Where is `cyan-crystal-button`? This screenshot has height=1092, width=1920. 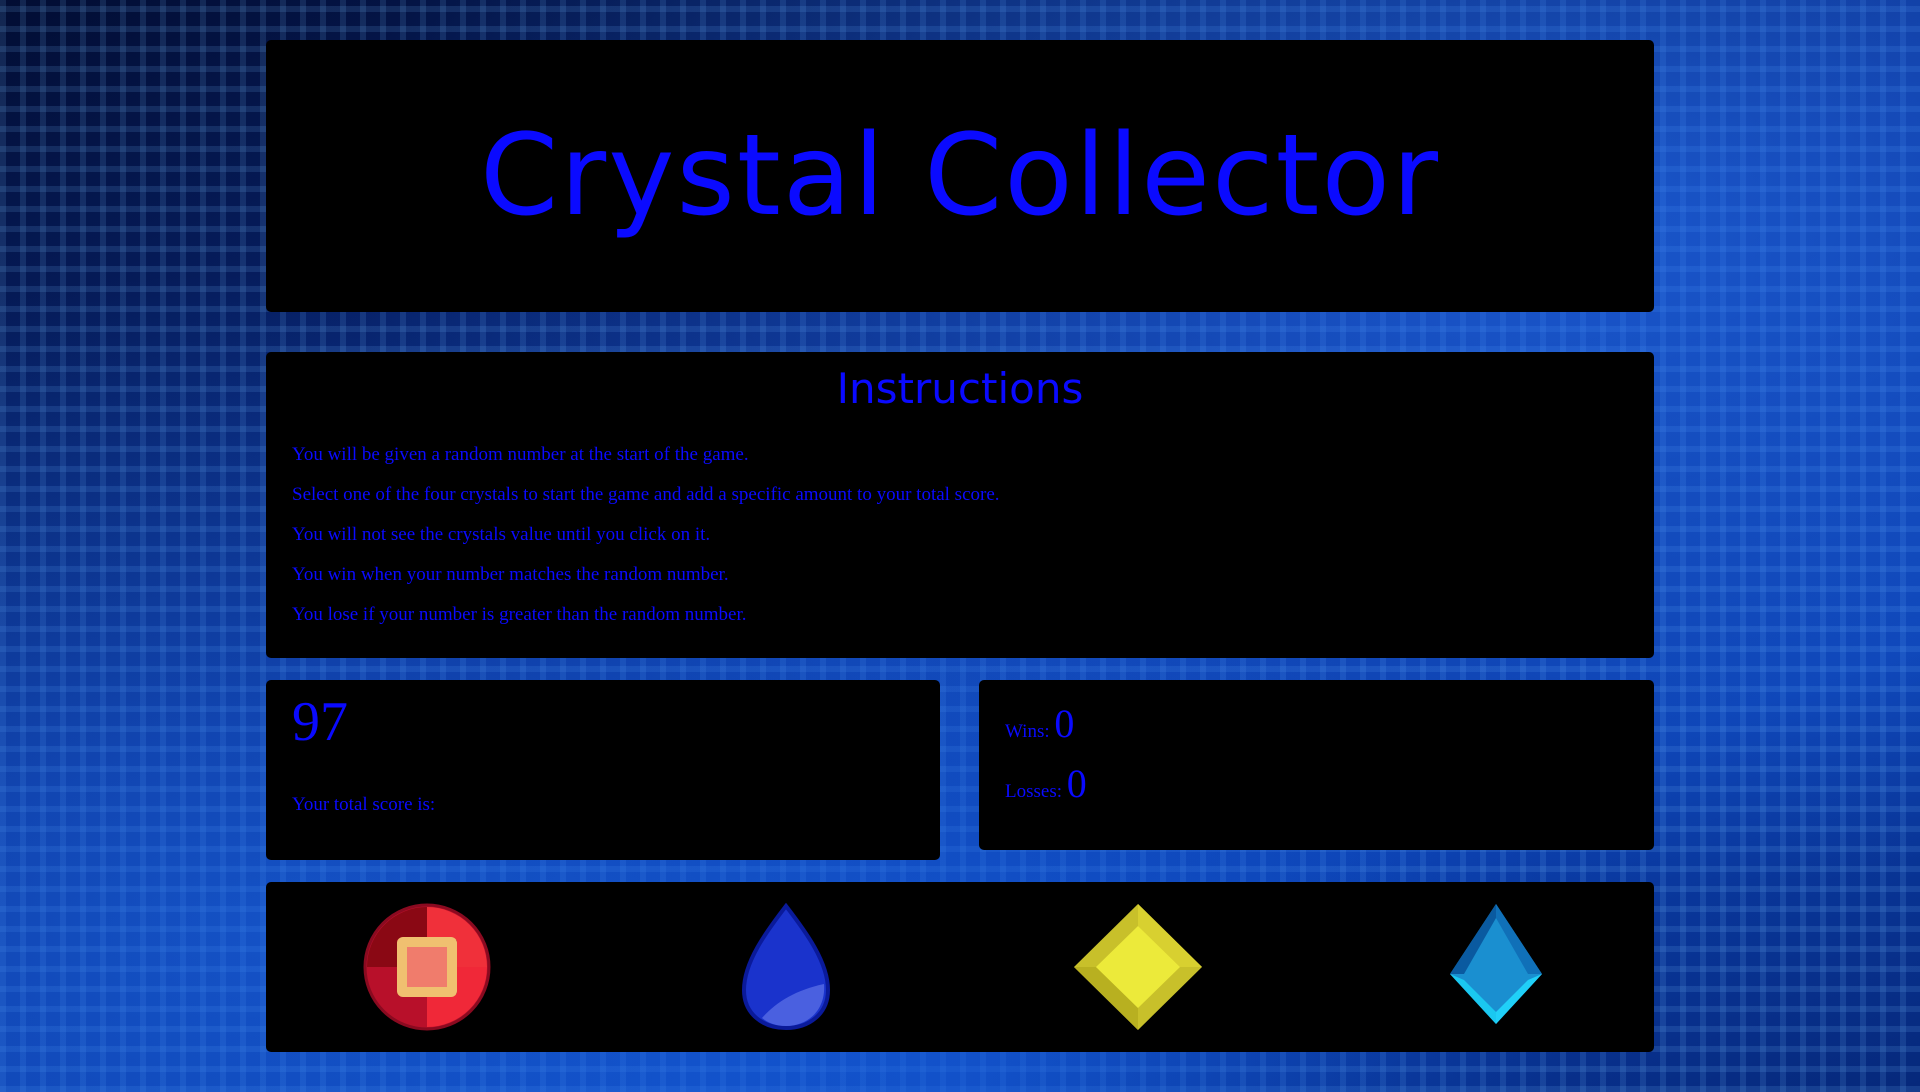 cyan-crystal-button is located at coordinates (1496, 966).